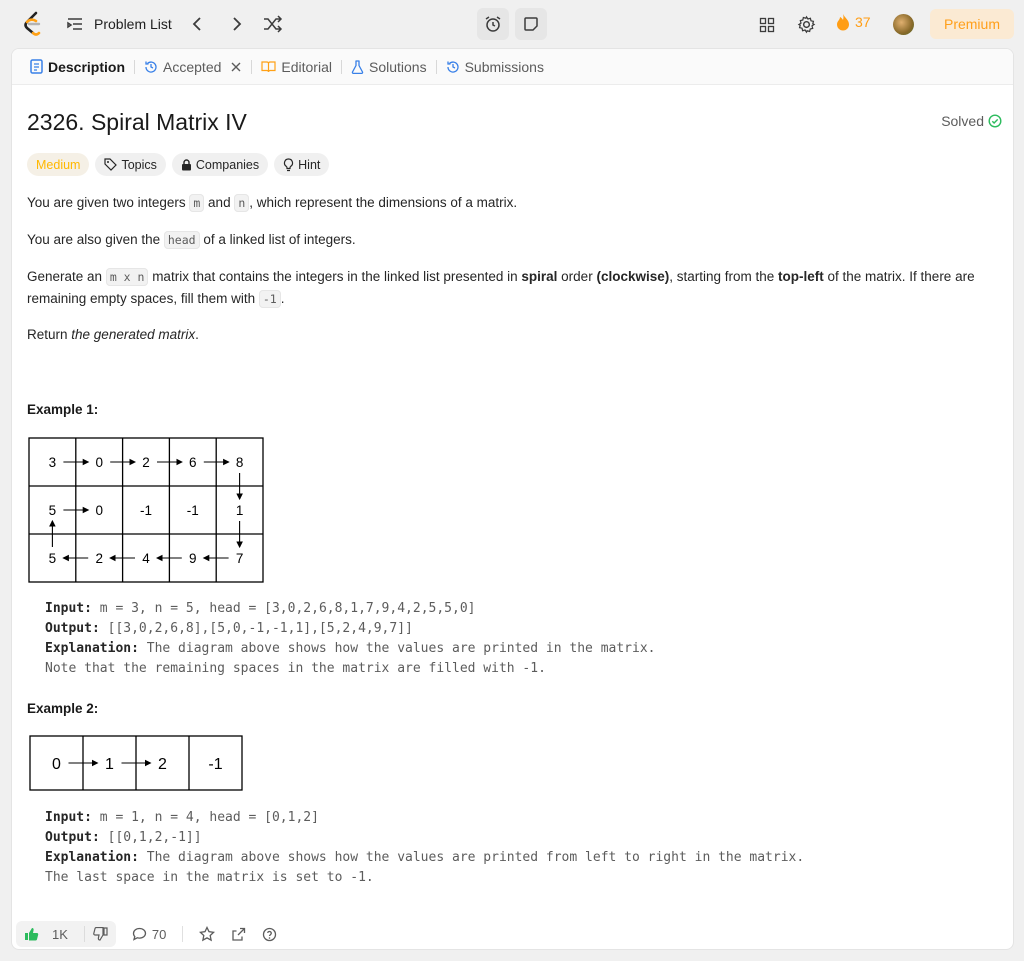 Image resolution: width=1024 pixels, height=961 pixels. What do you see at coordinates (972, 24) in the screenshot?
I see `premium-button: Premium` at bounding box center [972, 24].